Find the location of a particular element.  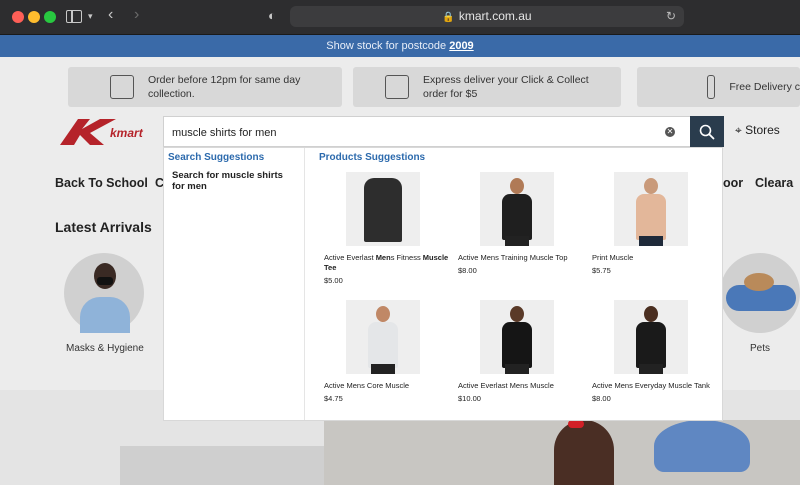

minimize-window-button is located at coordinates (34, 17).